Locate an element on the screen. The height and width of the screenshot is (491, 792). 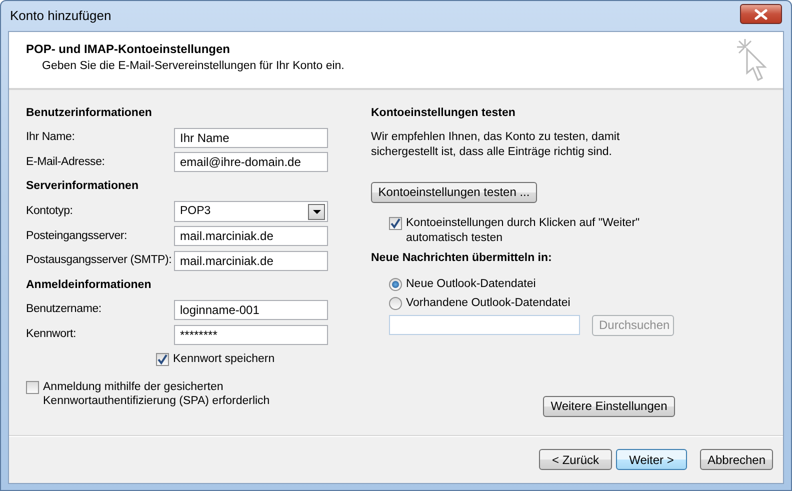
dialog-button: Abbrechen is located at coordinates (736, 459).